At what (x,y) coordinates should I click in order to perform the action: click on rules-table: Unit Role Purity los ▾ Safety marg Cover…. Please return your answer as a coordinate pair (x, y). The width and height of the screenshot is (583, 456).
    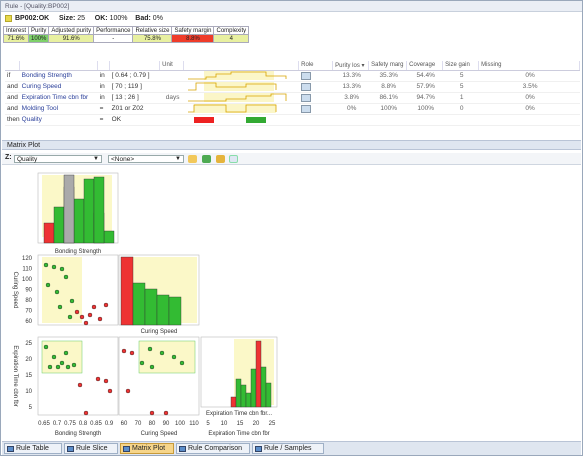
    Looking at the image, I should click on (292, 93).